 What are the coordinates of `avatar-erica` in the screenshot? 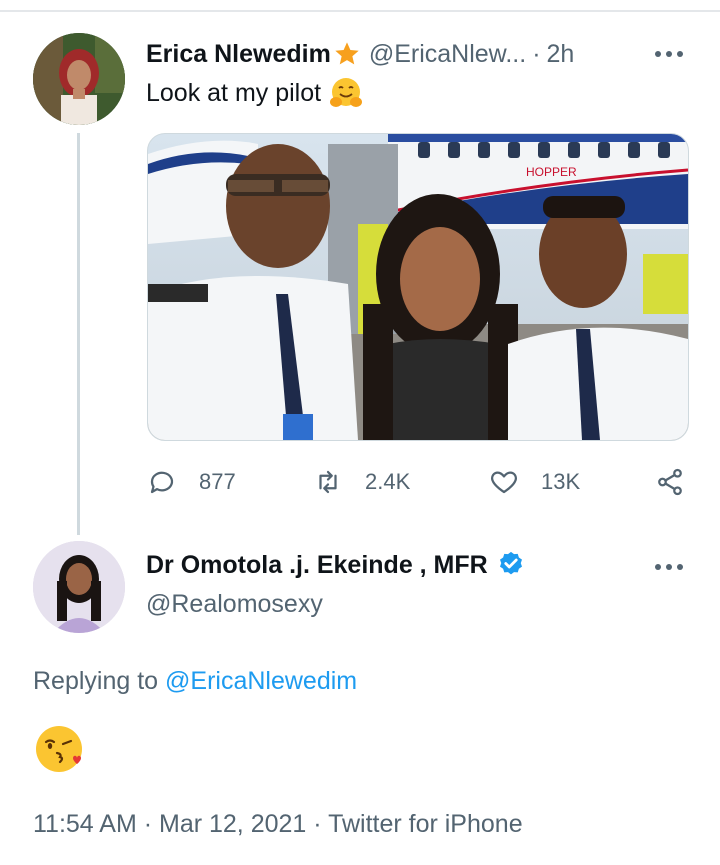 It's located at (79, 79).